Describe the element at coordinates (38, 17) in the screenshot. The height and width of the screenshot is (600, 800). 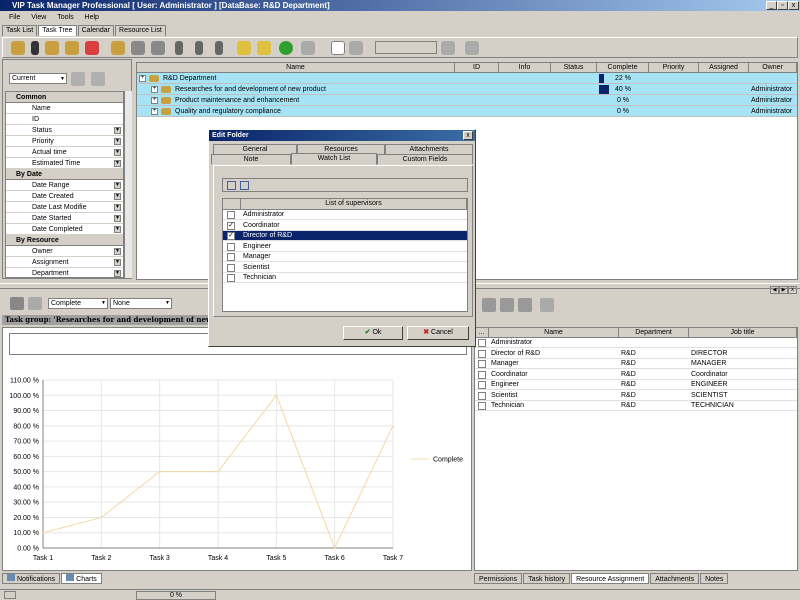
I see `menu-view: View` at that location.